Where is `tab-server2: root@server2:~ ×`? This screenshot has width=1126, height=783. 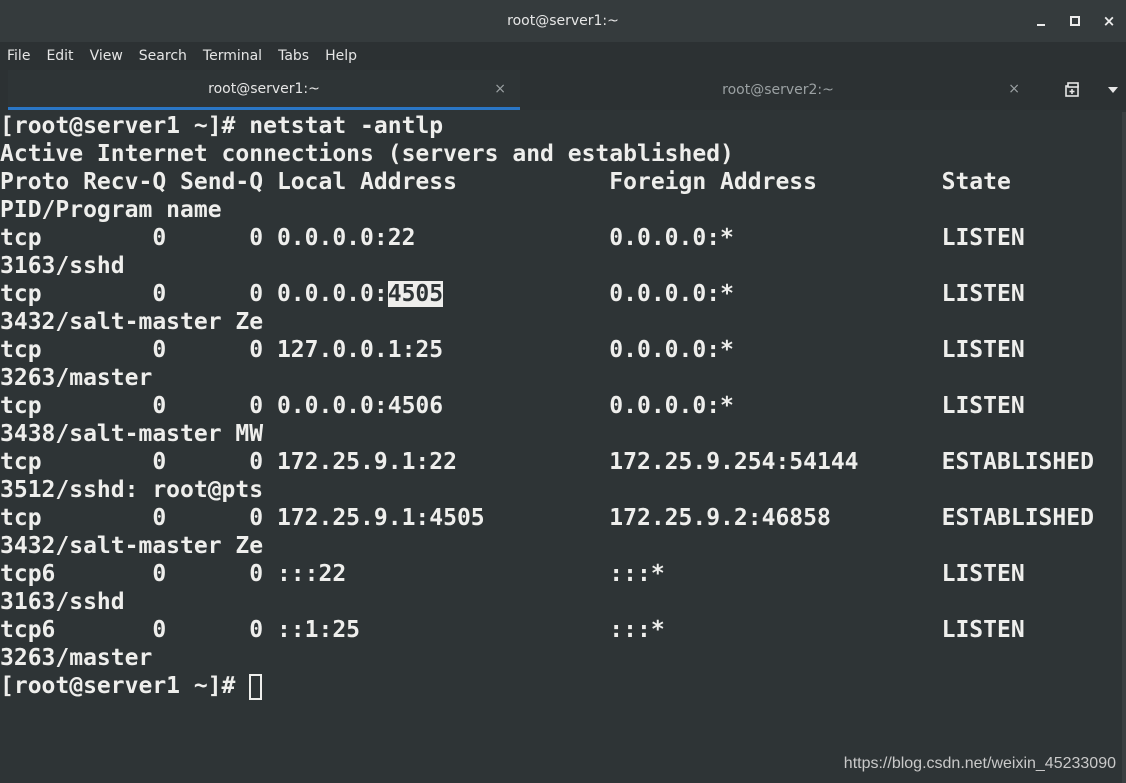 tab-server2: root@server2:~ × is located at coordinates (778, 90).